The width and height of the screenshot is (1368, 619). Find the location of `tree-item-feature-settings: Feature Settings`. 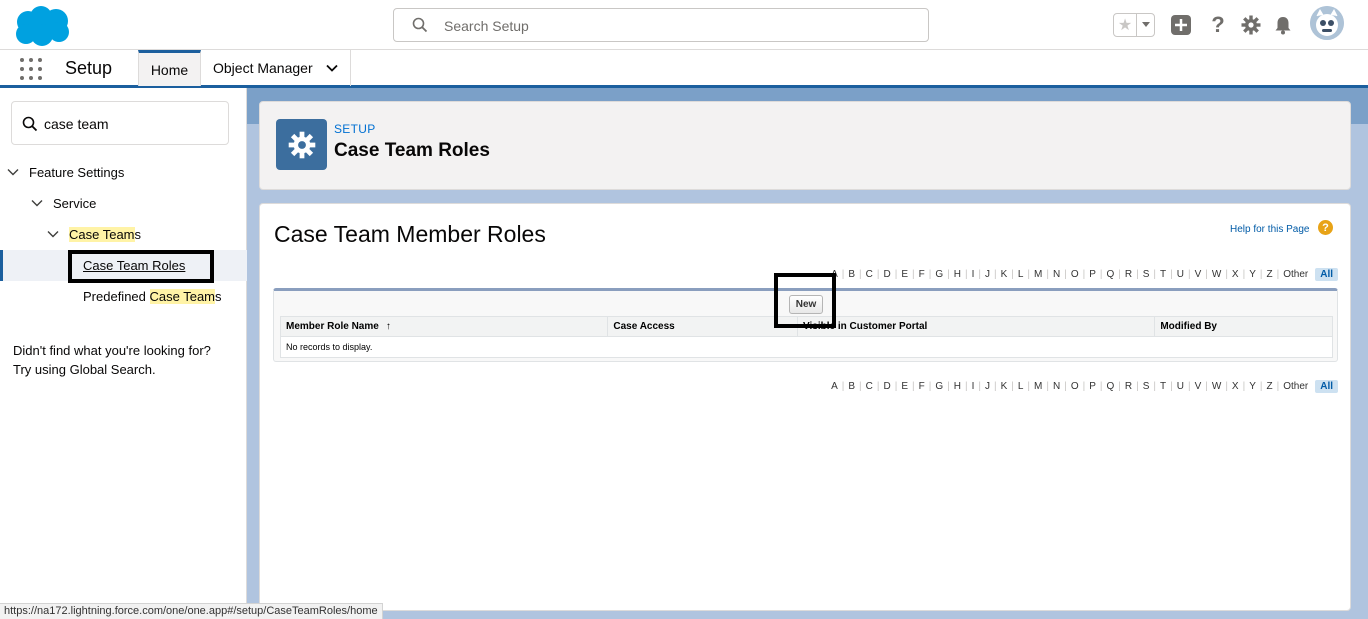

tree-item-feature-settings: Feature Settings is located at coordinates (65, 172).